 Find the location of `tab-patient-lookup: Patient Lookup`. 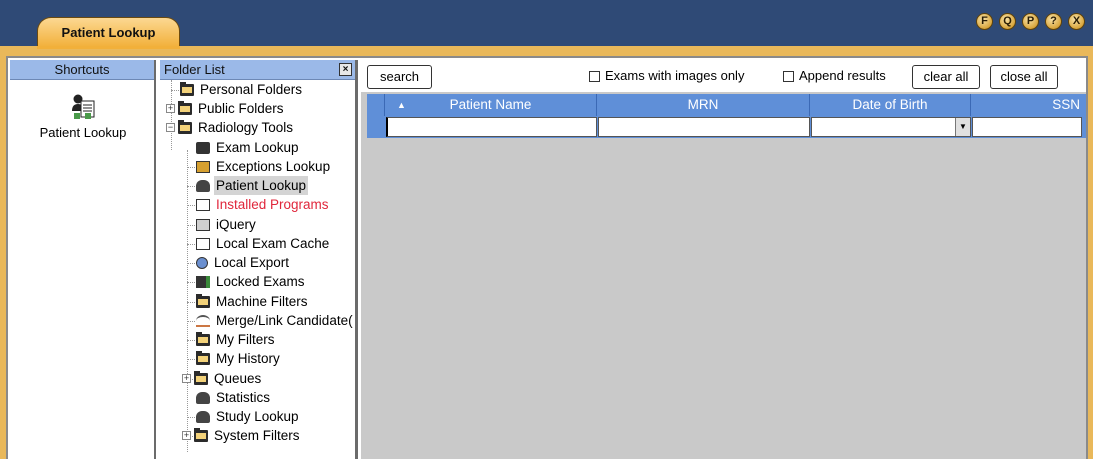

tab-patient-lookup: Patient Lookup is located at coordinates (108, 33).